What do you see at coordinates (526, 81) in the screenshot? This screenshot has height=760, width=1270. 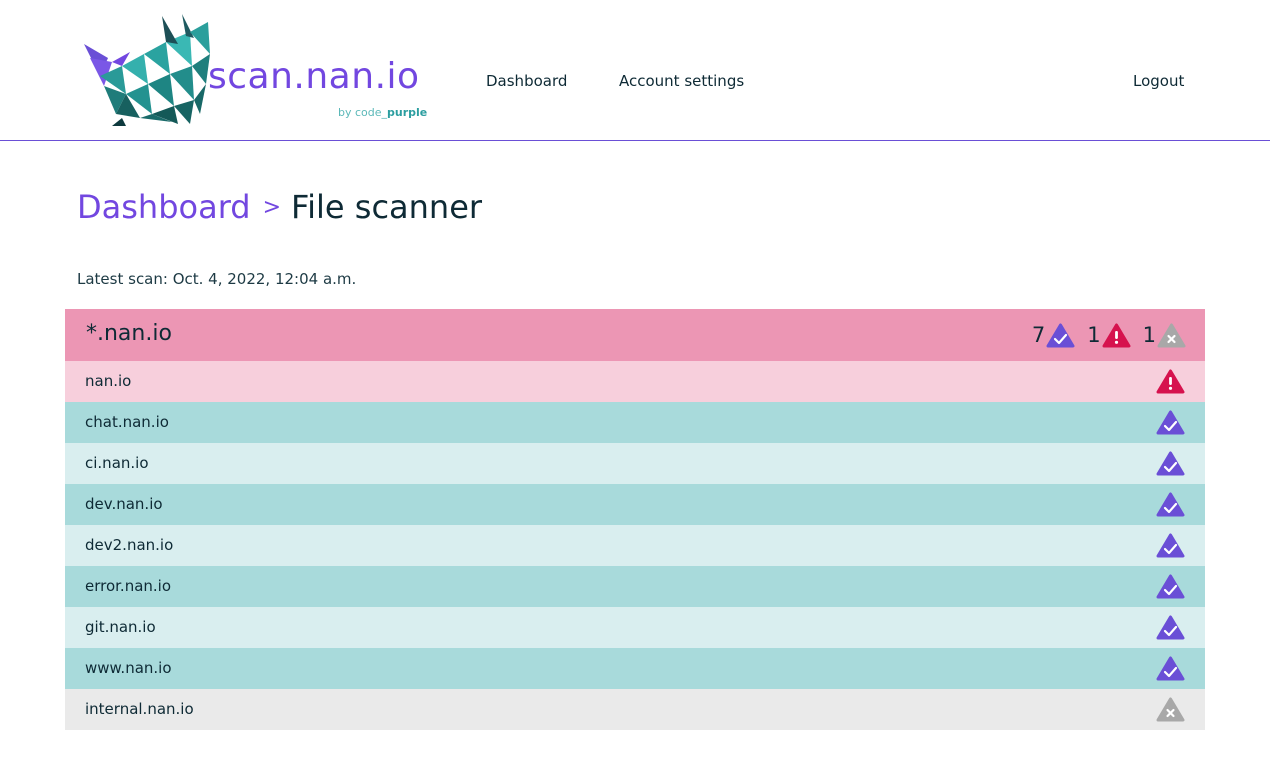 I see `nav-dashboard-link: Dashboard` at bounding box center [526, 81].